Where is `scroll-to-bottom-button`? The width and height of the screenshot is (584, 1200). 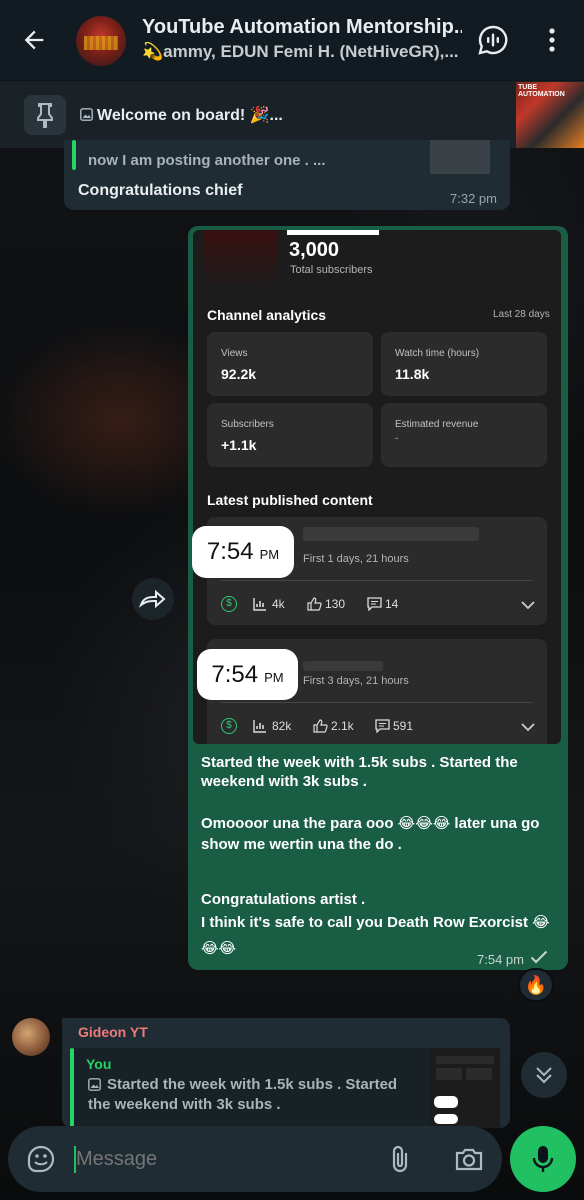
scroll-to-bottom-button is located at coordinates (544, 1075).